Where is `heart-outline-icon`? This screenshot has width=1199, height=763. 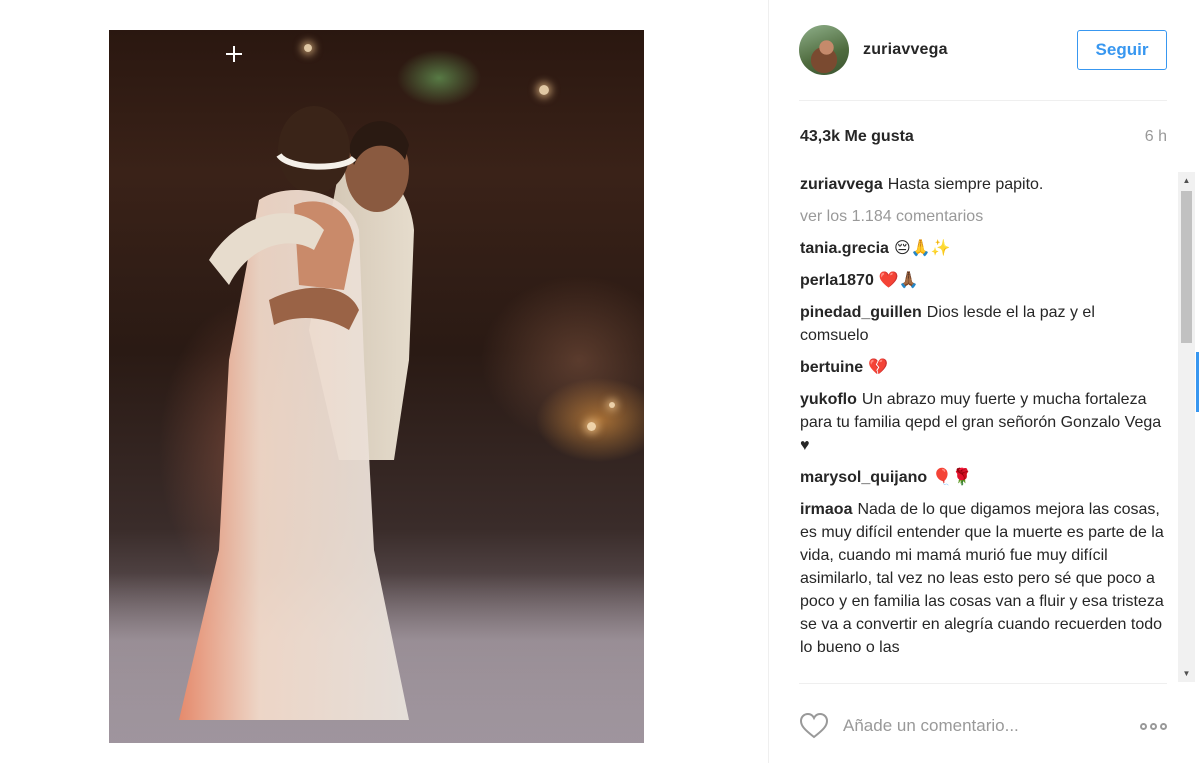 heart-outline-icon is located at coordinates (814, 726).